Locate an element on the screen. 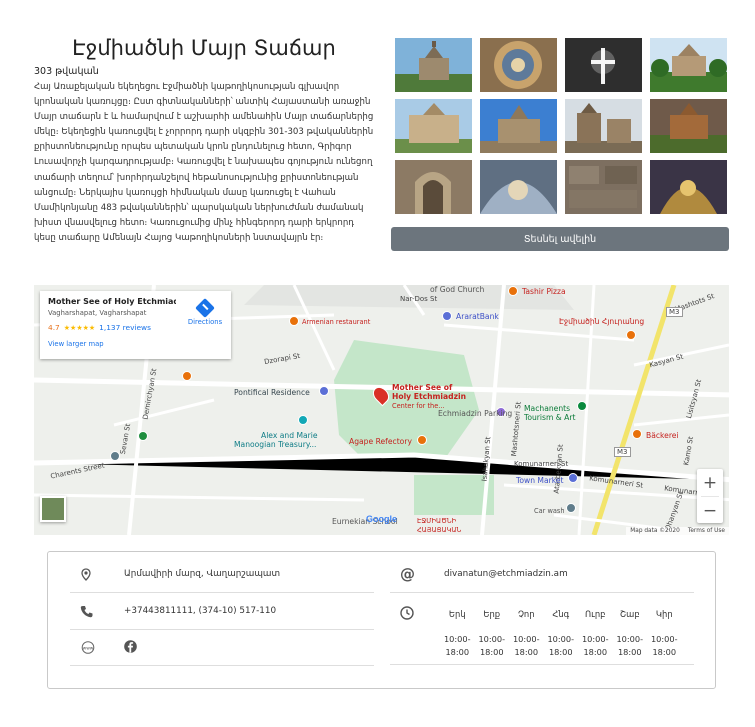 The height and width of the screenshot is (727, 755). zoom-out-button: − is located at coordinates (710, 510).